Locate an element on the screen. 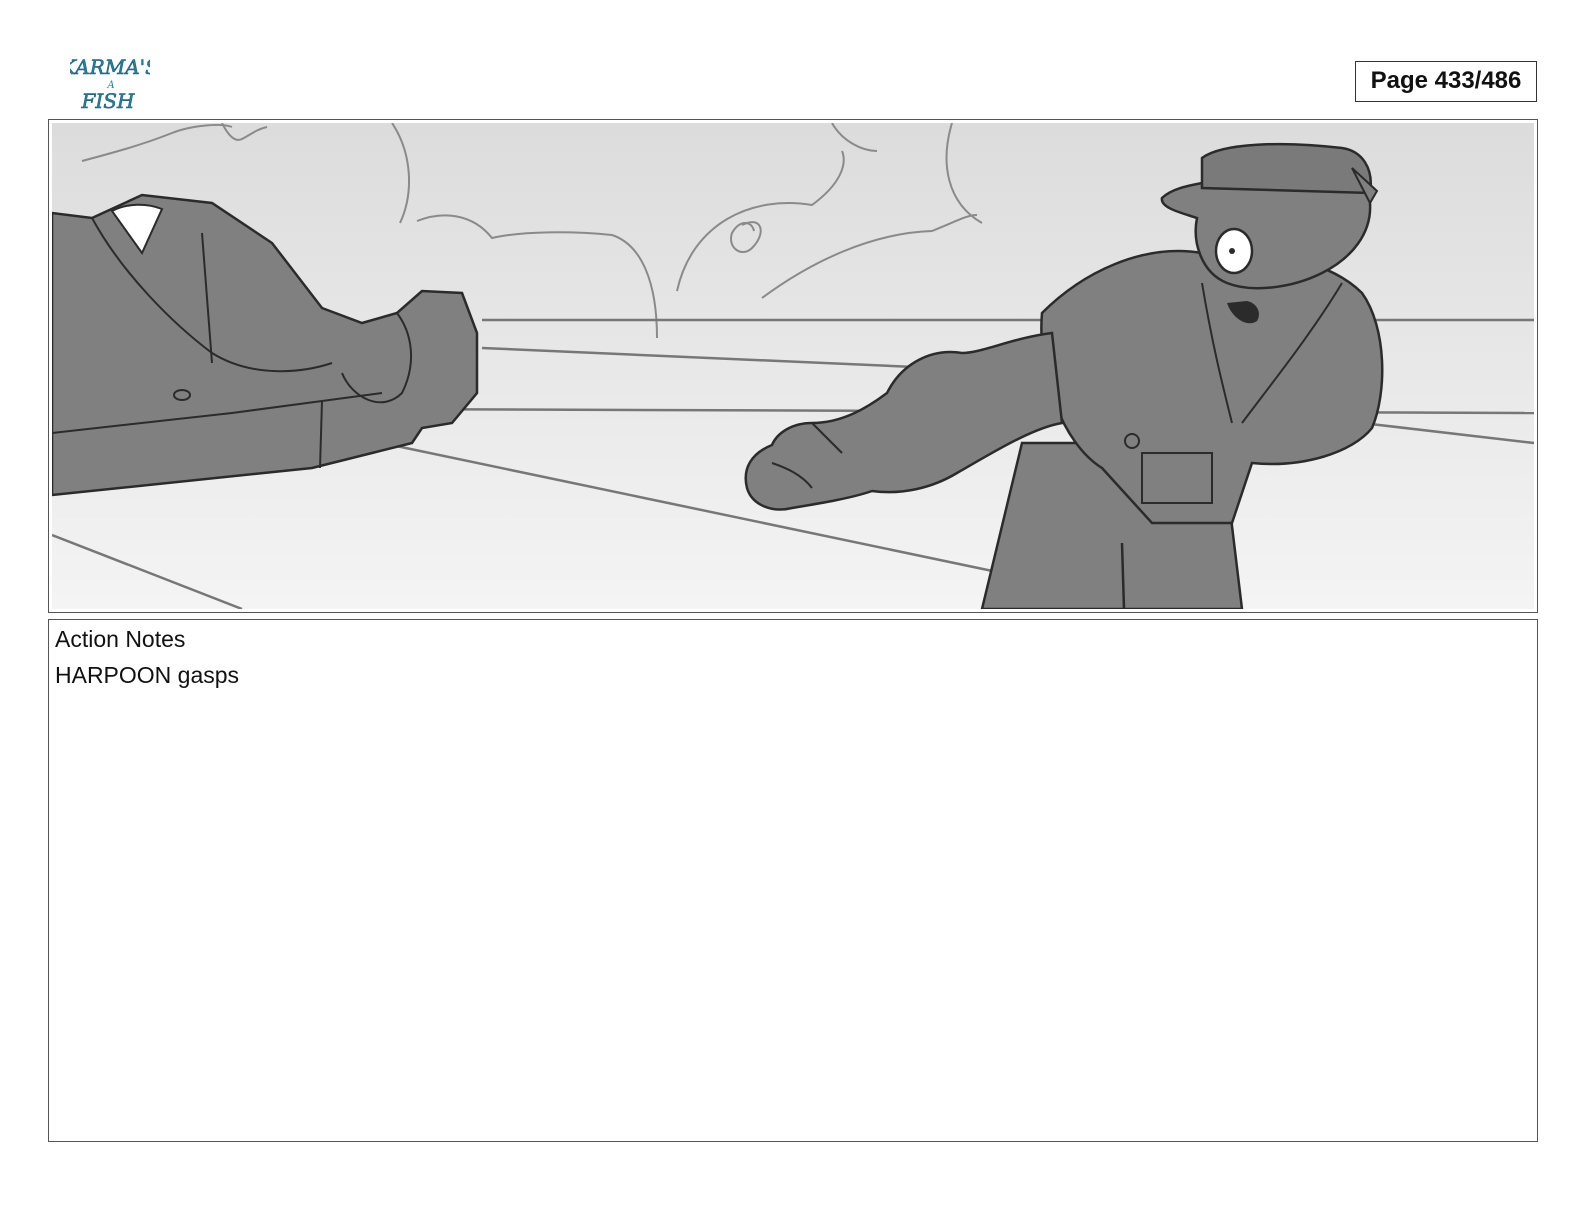 This screenshot has width=1584, height=1224. logo-line-3: FISH is located at coordinates (108, 101).